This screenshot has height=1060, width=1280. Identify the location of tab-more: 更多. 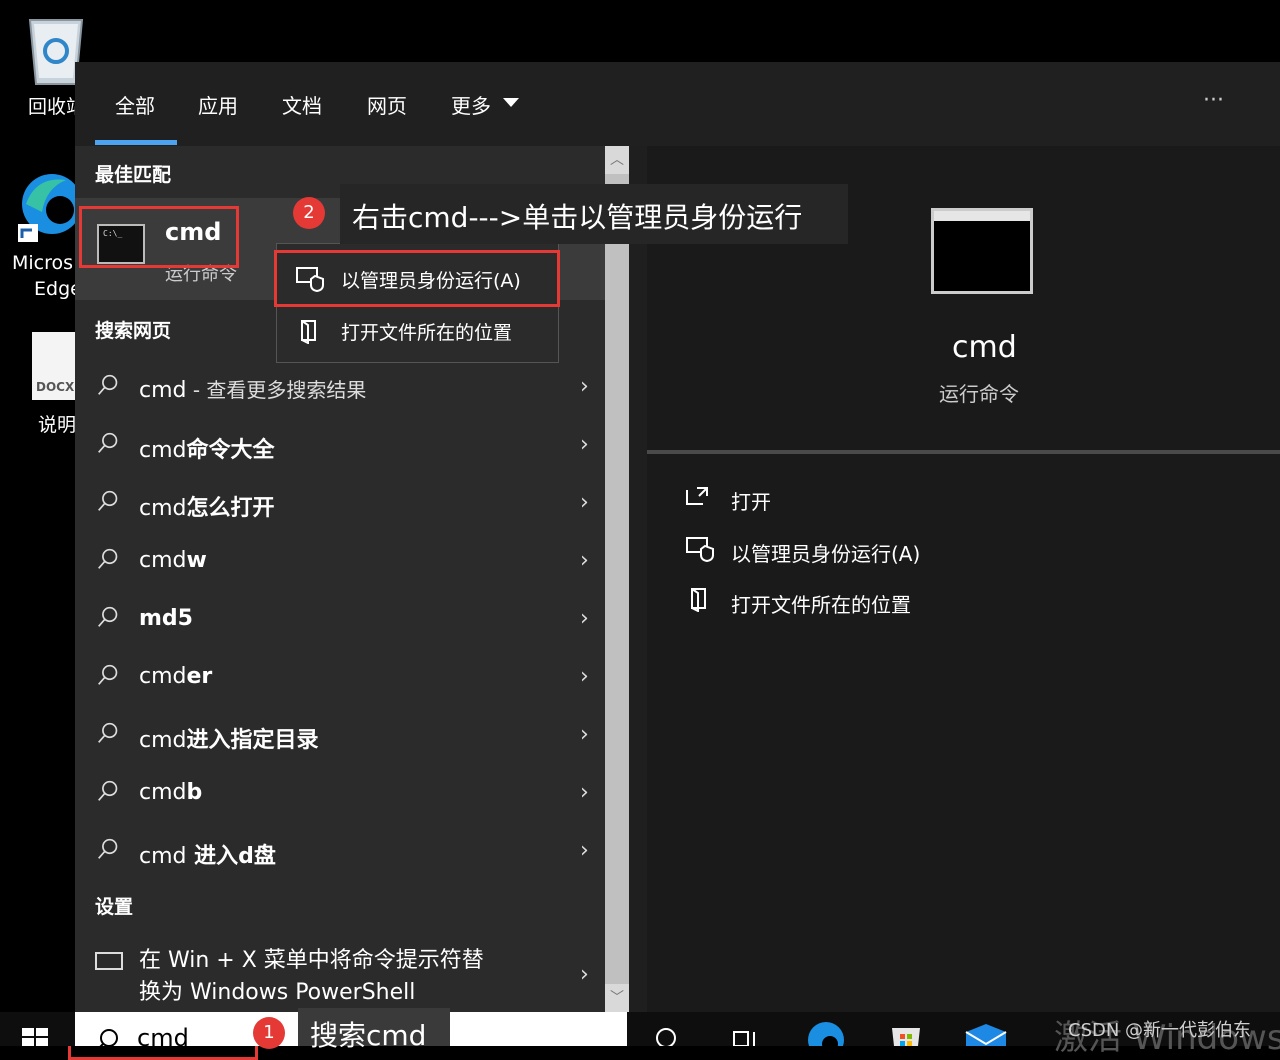
(471, 104).